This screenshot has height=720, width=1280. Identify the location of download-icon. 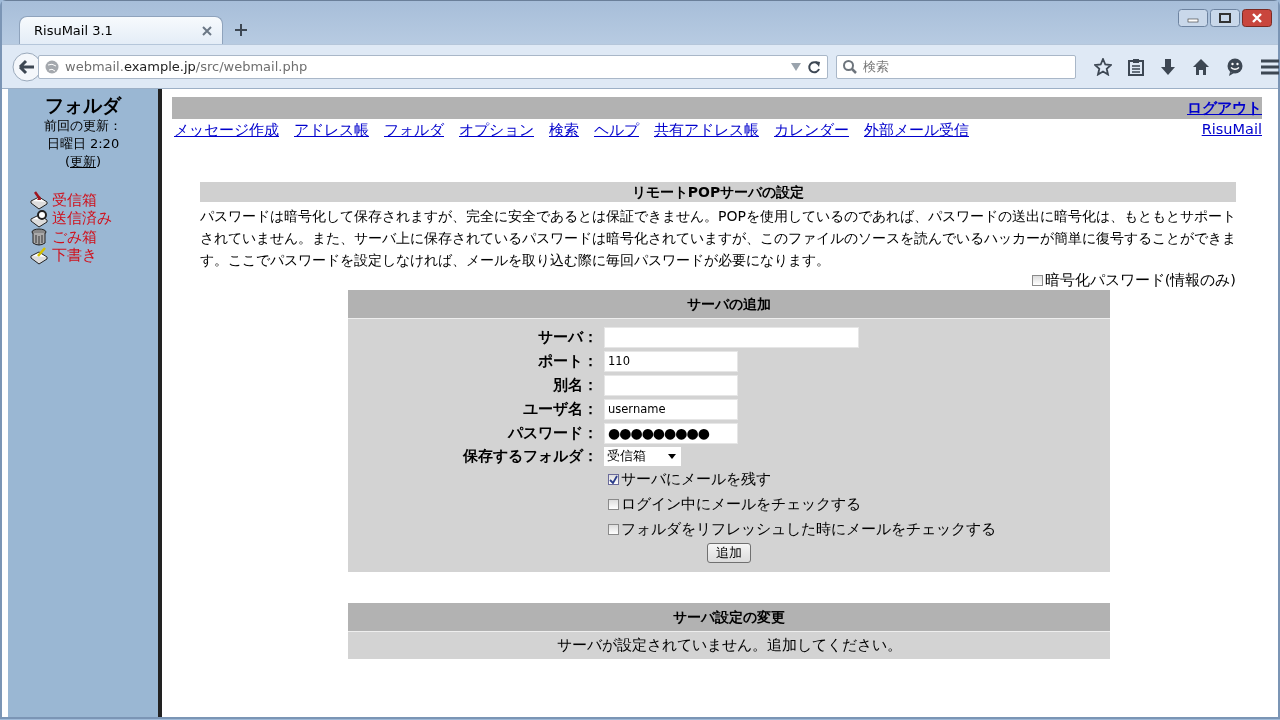
(1168, 66).